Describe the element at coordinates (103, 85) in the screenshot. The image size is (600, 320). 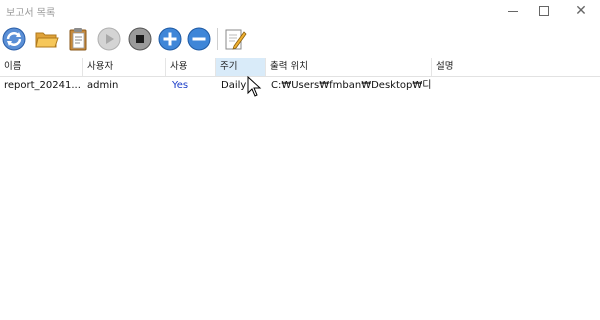
I see `cell-user: admin` at that location.